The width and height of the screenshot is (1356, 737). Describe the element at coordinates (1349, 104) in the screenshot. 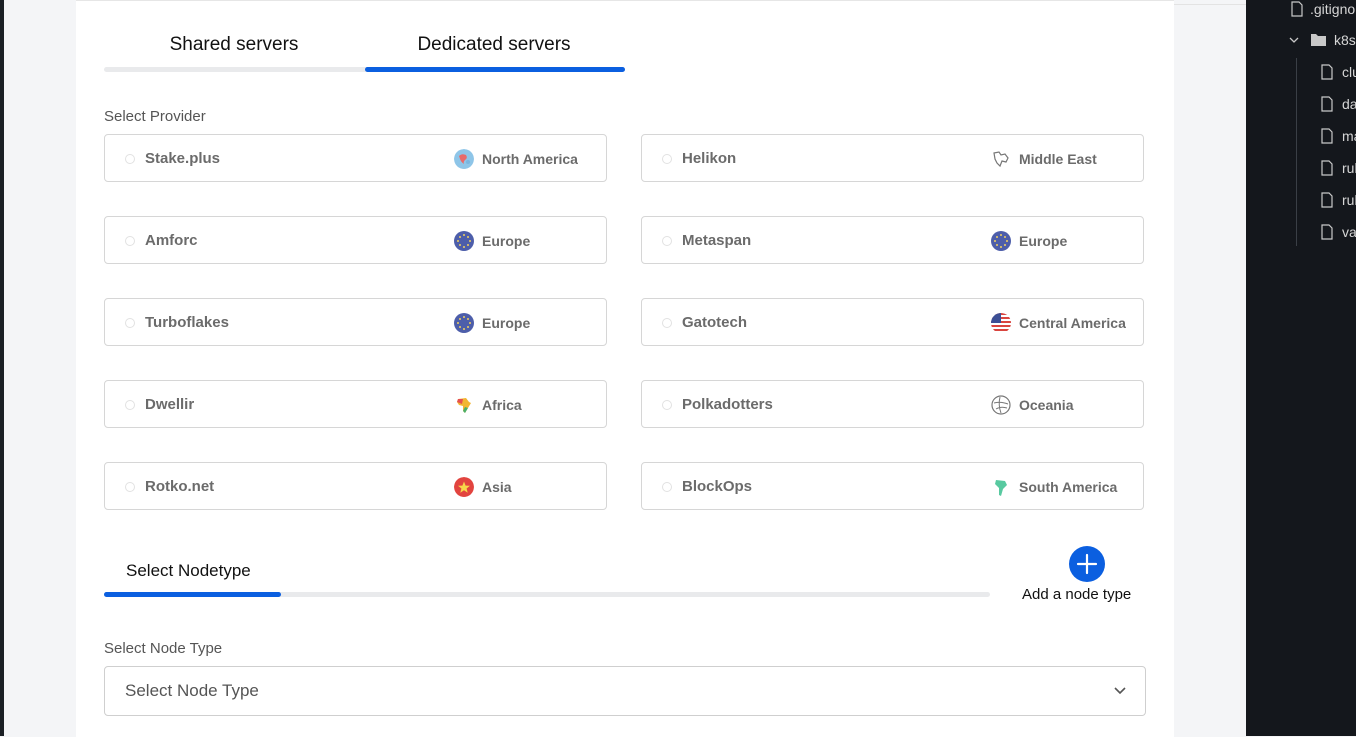

I see `file-label: data` at that location.